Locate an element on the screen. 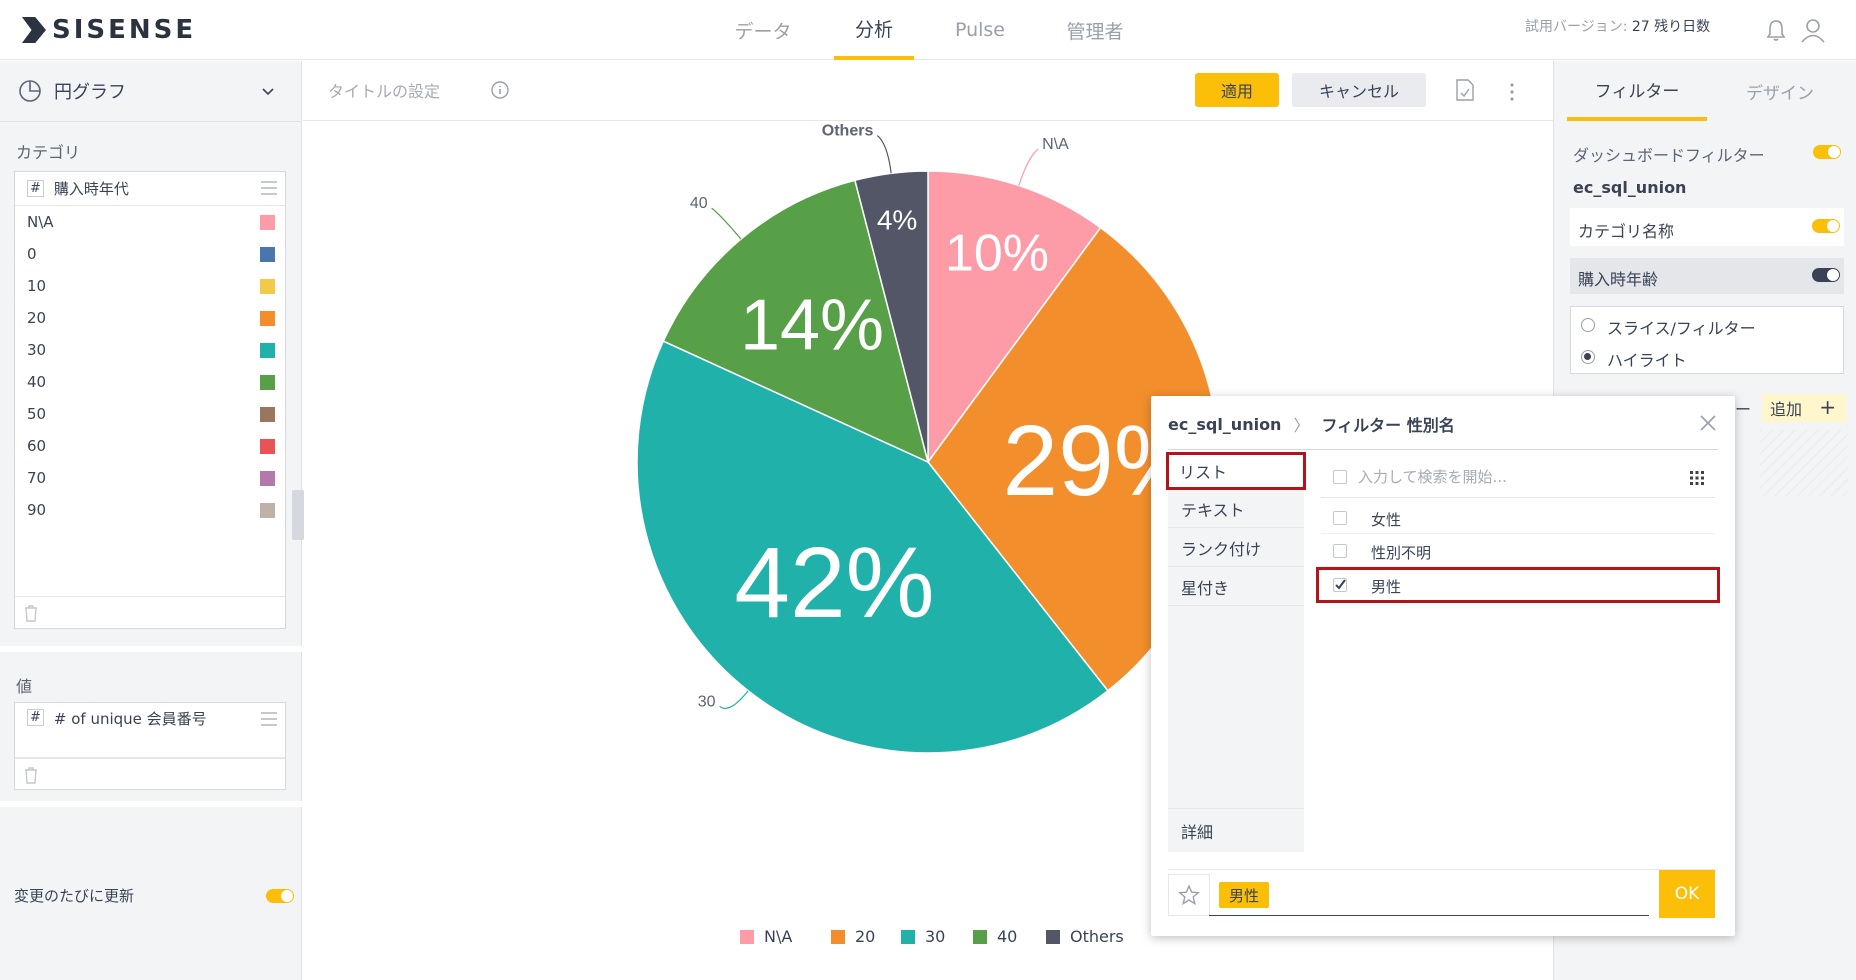 This screenshot has width=1856, height=980. pie-slice-percent-label: 14% is located at coordinates (812, 326).